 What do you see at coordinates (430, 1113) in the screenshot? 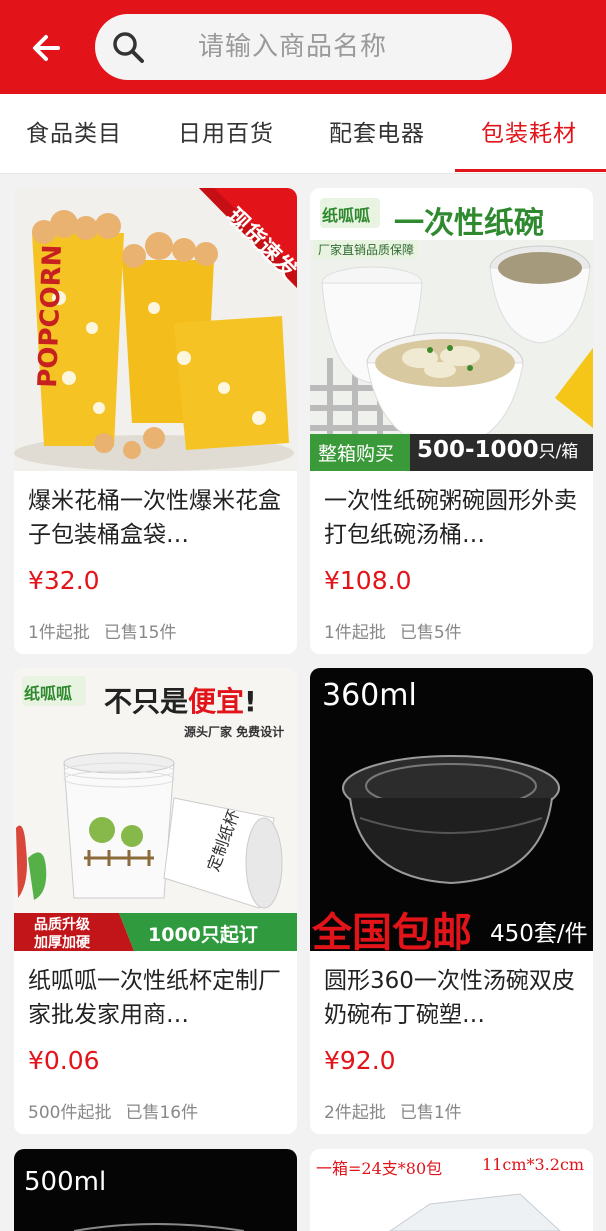
I see `sold-count: 已售1件` at bounding box center [430, 1113].